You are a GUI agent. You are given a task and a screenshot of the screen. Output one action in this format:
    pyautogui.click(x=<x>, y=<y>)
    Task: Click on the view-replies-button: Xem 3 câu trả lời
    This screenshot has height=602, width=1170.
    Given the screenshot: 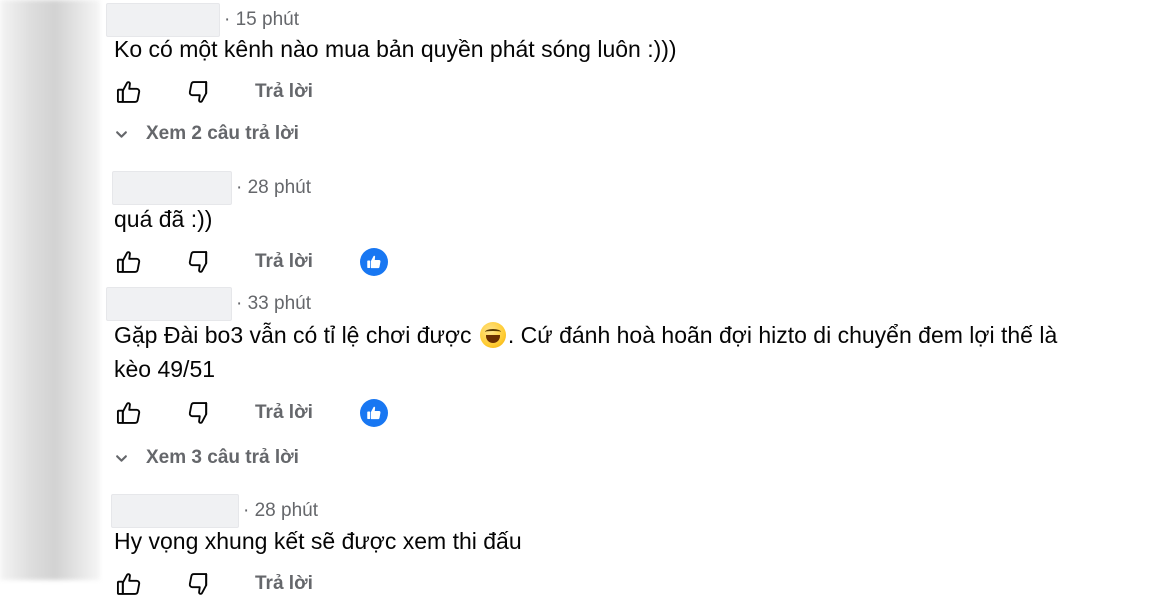 What is the action you would take?
    pyautogui.click(x=206, y=458)
    